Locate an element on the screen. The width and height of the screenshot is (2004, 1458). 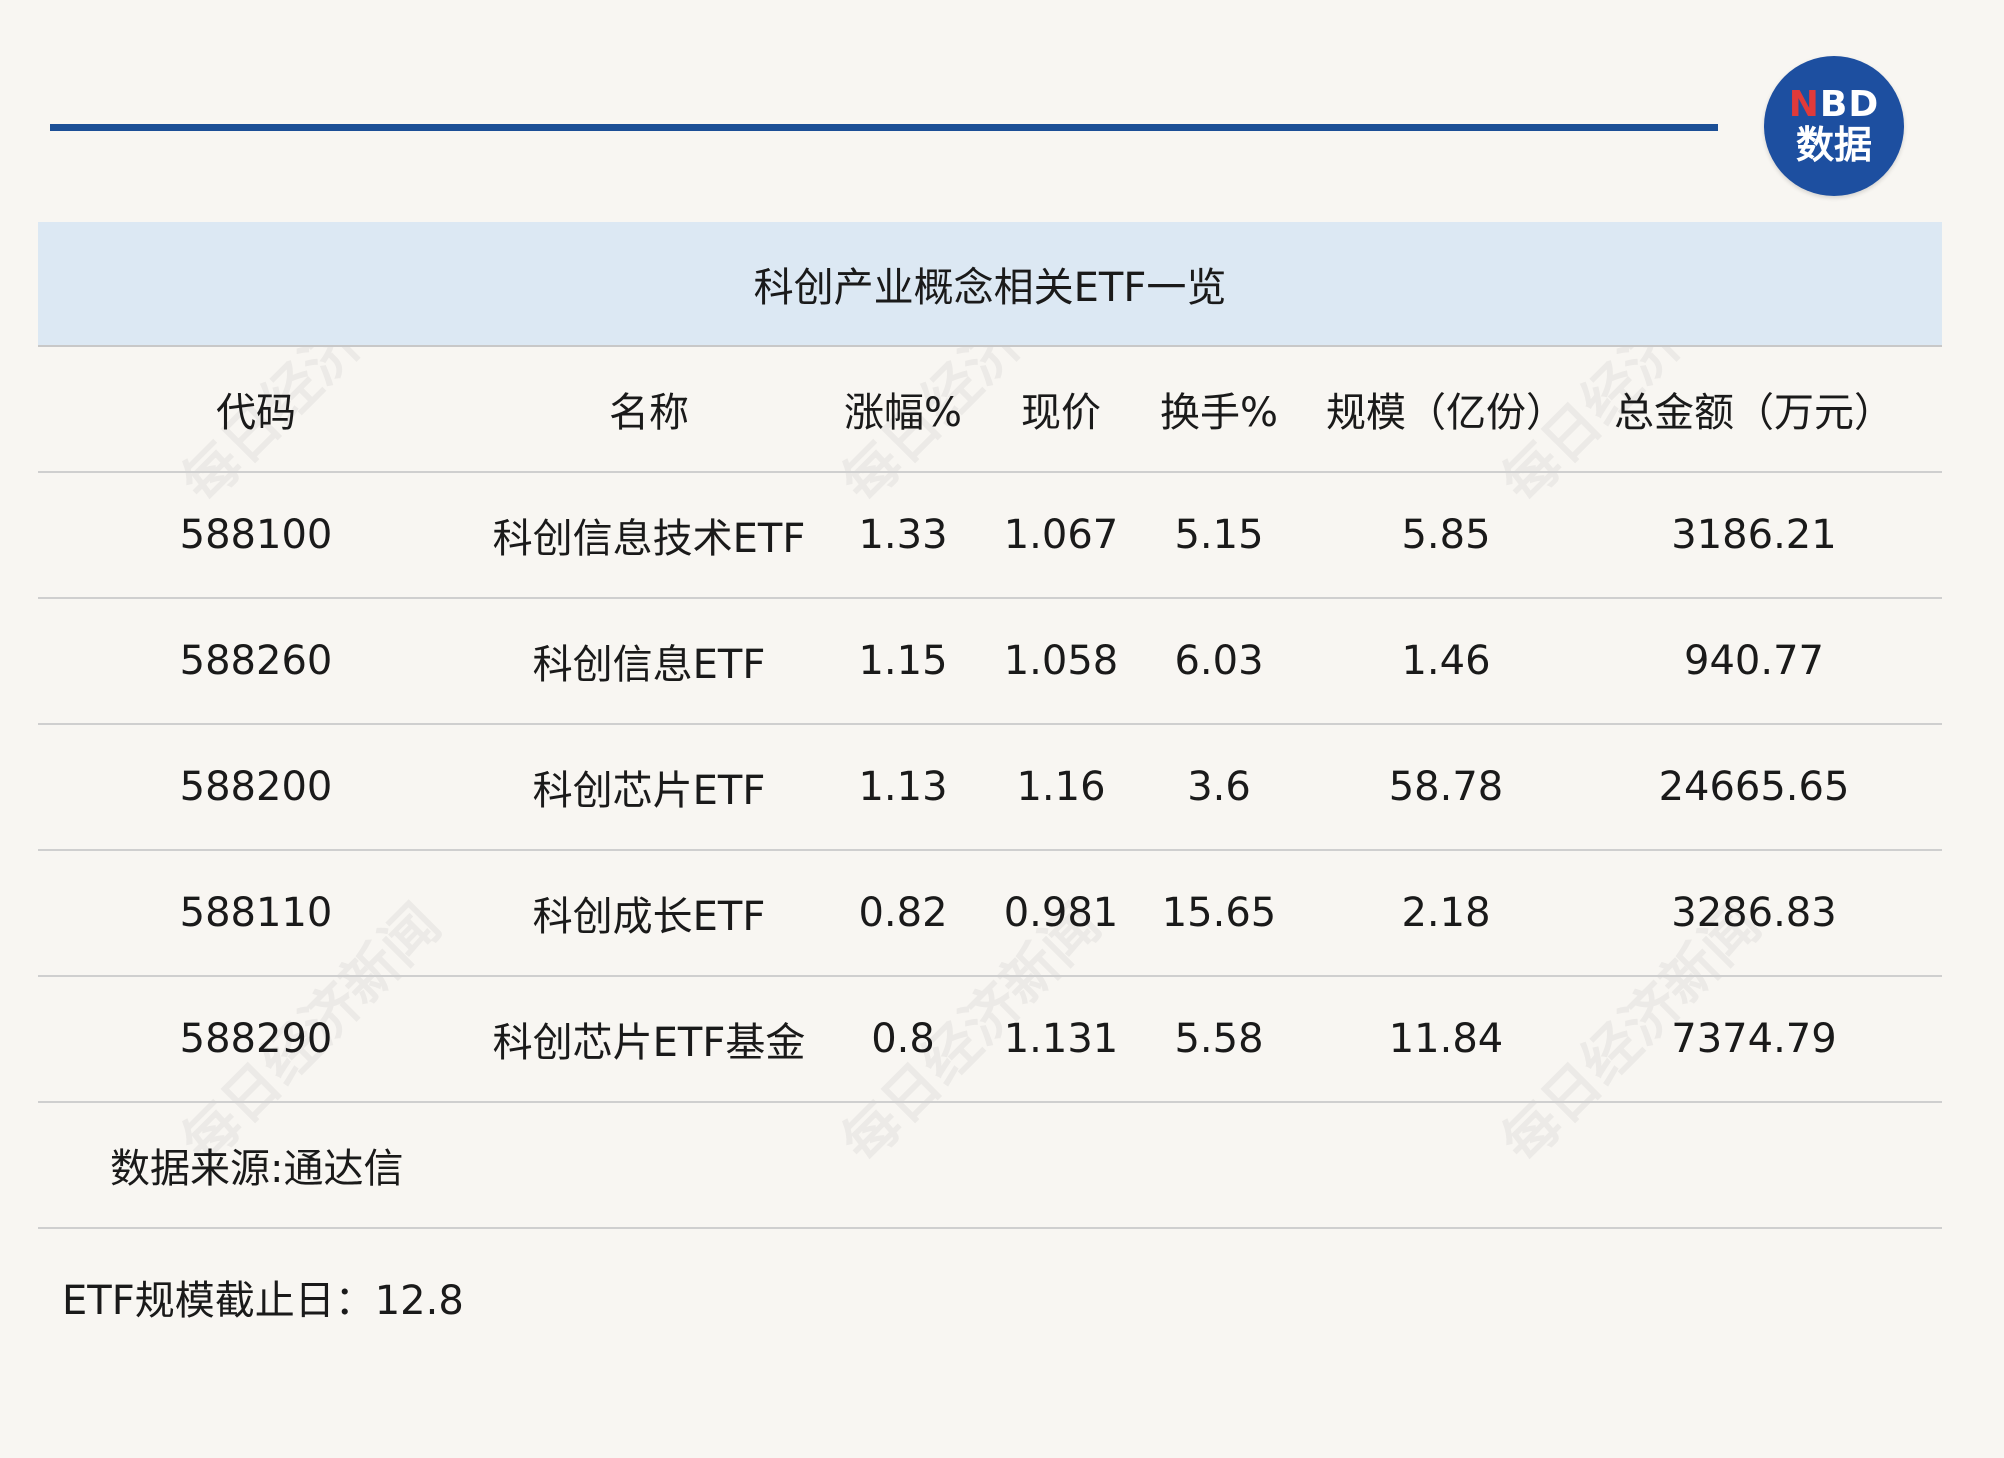
cell-change: 1.15 is located at coordinates (903, 661).